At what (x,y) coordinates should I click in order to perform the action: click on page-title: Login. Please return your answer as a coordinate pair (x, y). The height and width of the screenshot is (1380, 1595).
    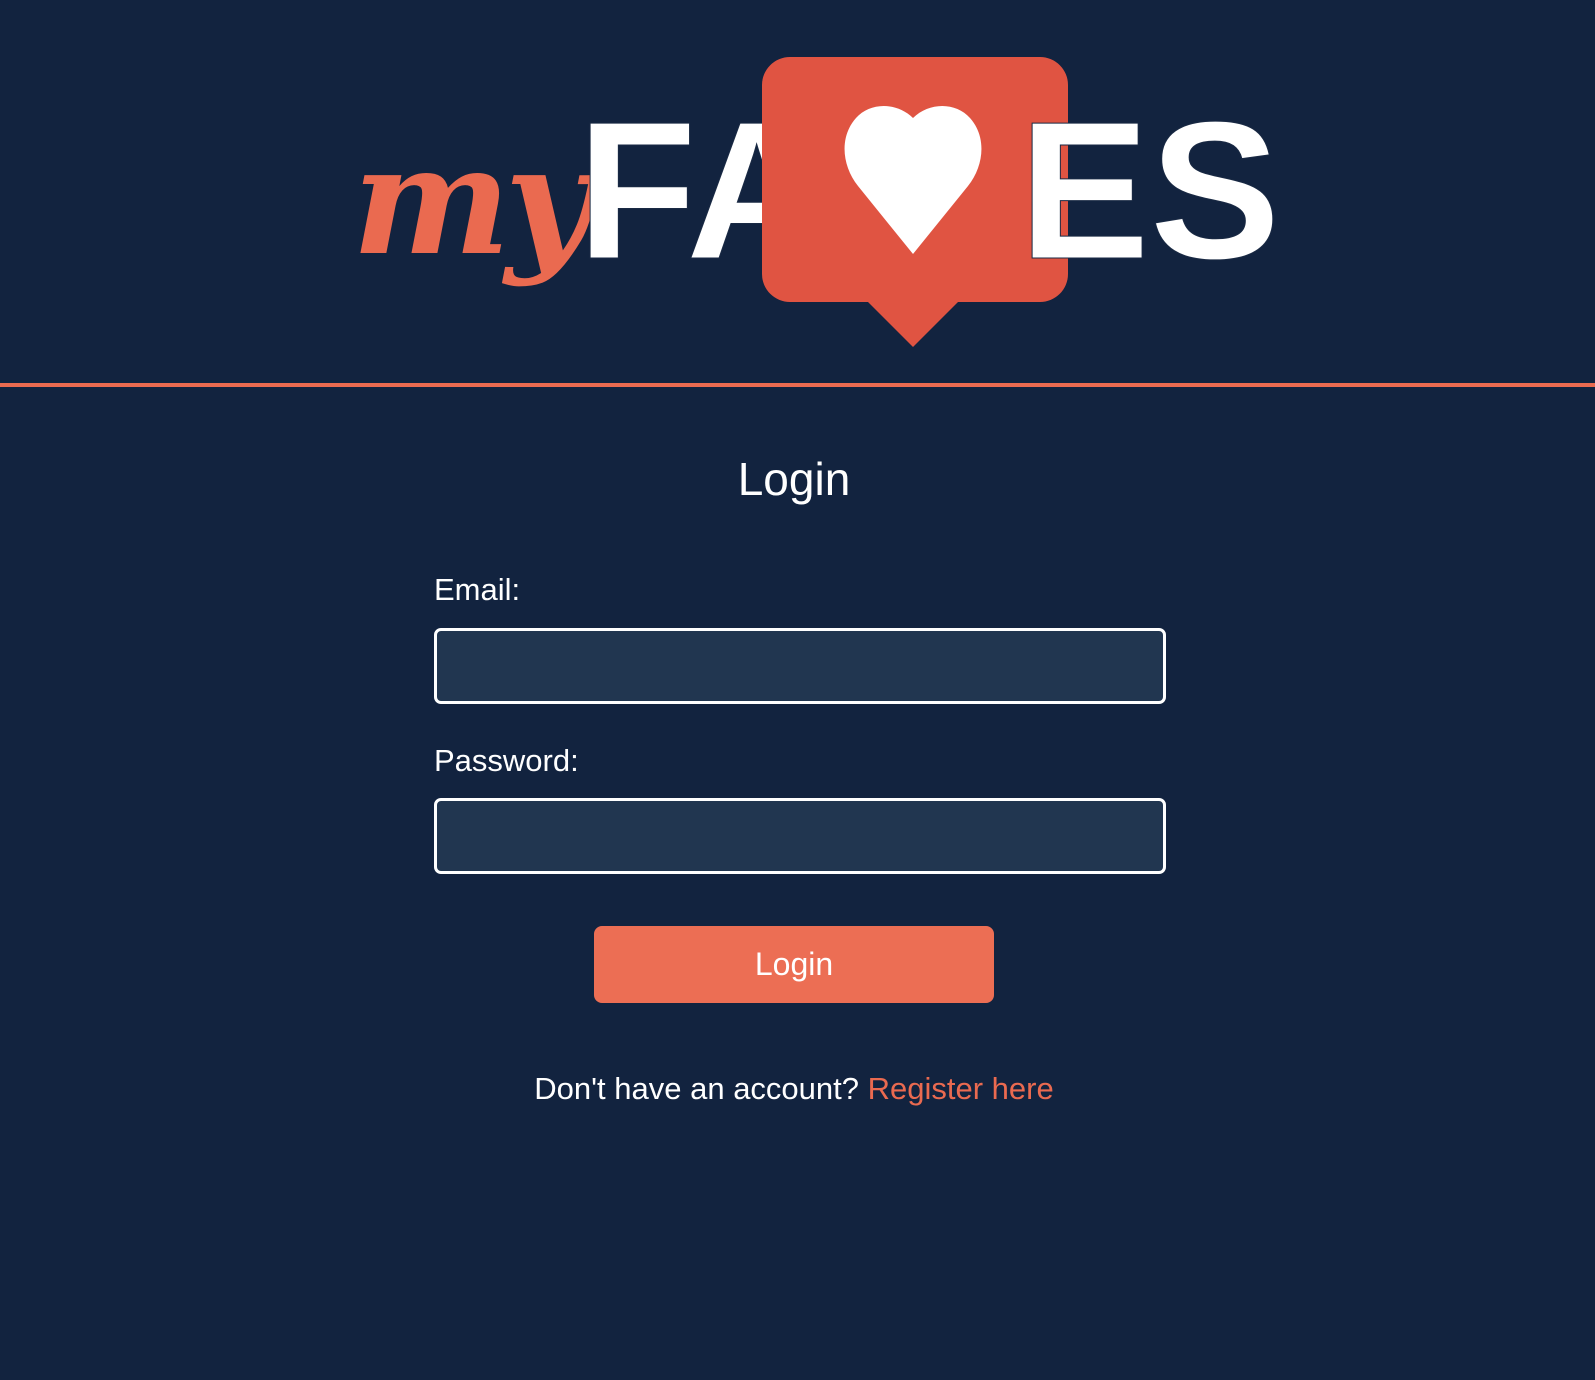
    Looking at the image, I should click on (794, 479).